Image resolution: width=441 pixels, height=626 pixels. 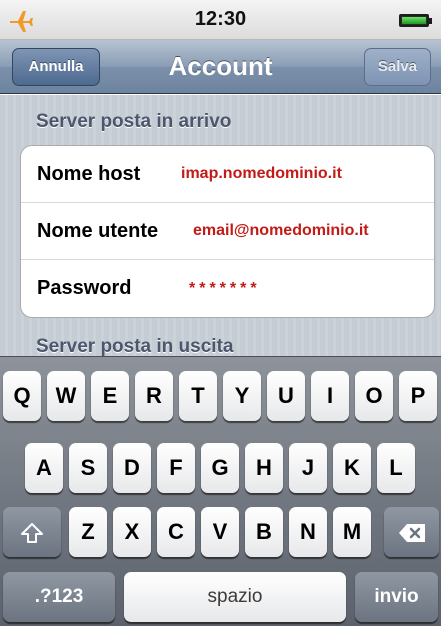 What do you see at coordinates (242, 396) in the screenshot?
I see `key-y: Y` at bounding box center [242, 396].